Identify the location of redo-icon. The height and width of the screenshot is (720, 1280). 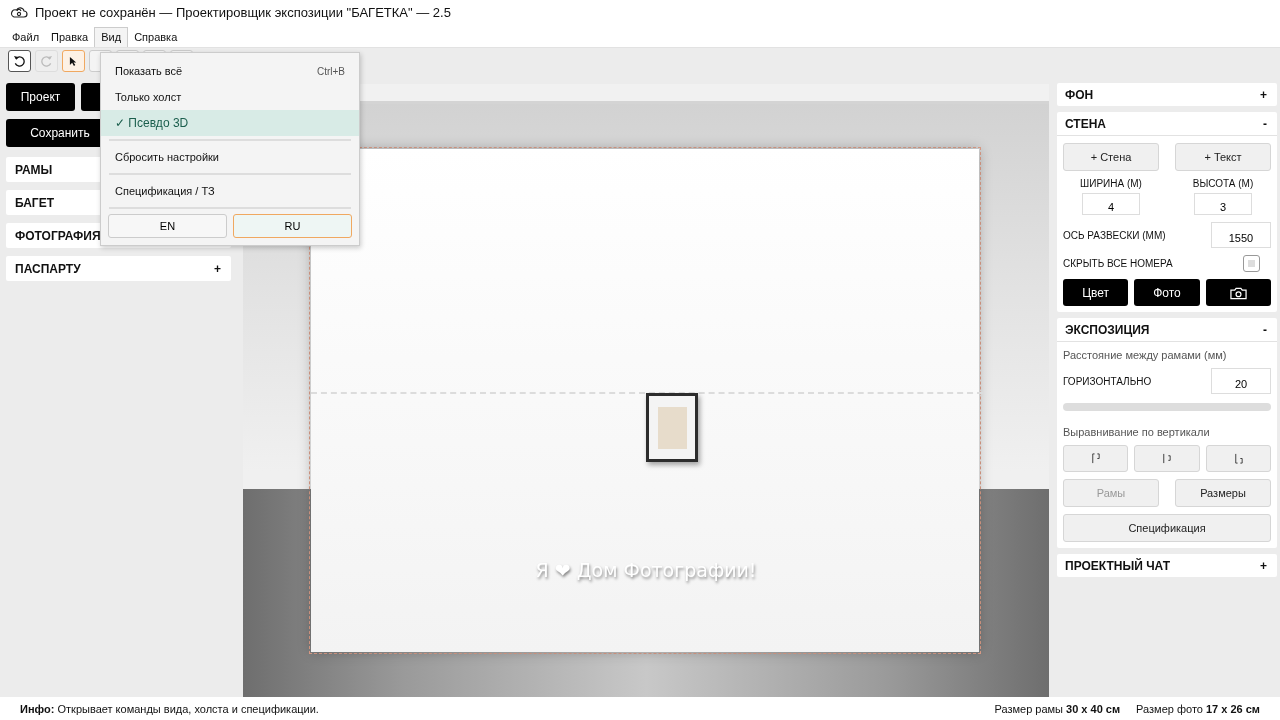
(46, 61).